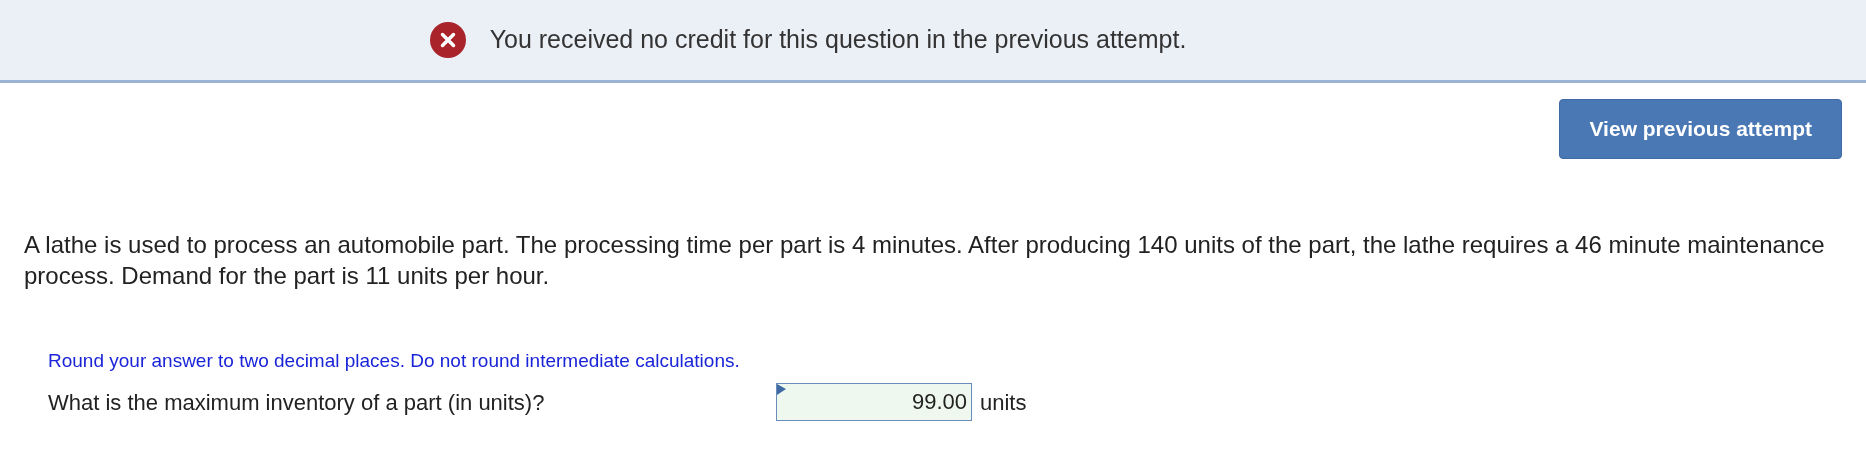 The width and height of the screenshot is (1866, 474). I want to click on question-text: A lathe is used to process an automobile part. The processing time per part is 4 minutes. After producing 140 units of the part, the lathe requires a 46 minute maintenance process. Demand for the part is 11 units per hour., so click(925, 260).